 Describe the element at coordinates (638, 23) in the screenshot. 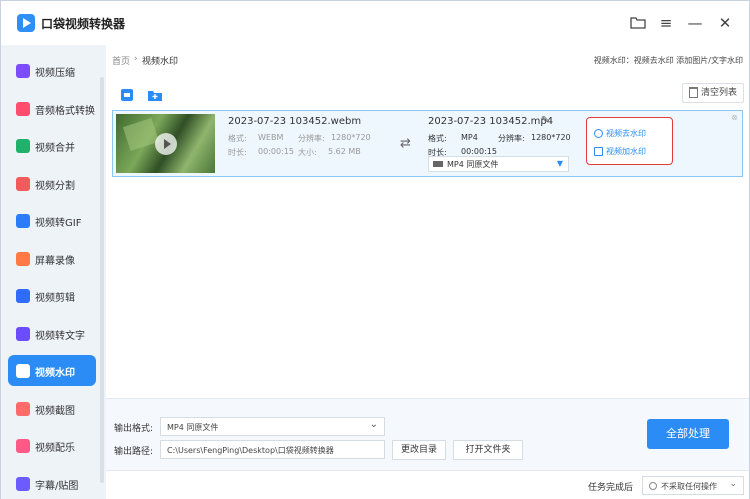

I see `folder-icon` at that location.